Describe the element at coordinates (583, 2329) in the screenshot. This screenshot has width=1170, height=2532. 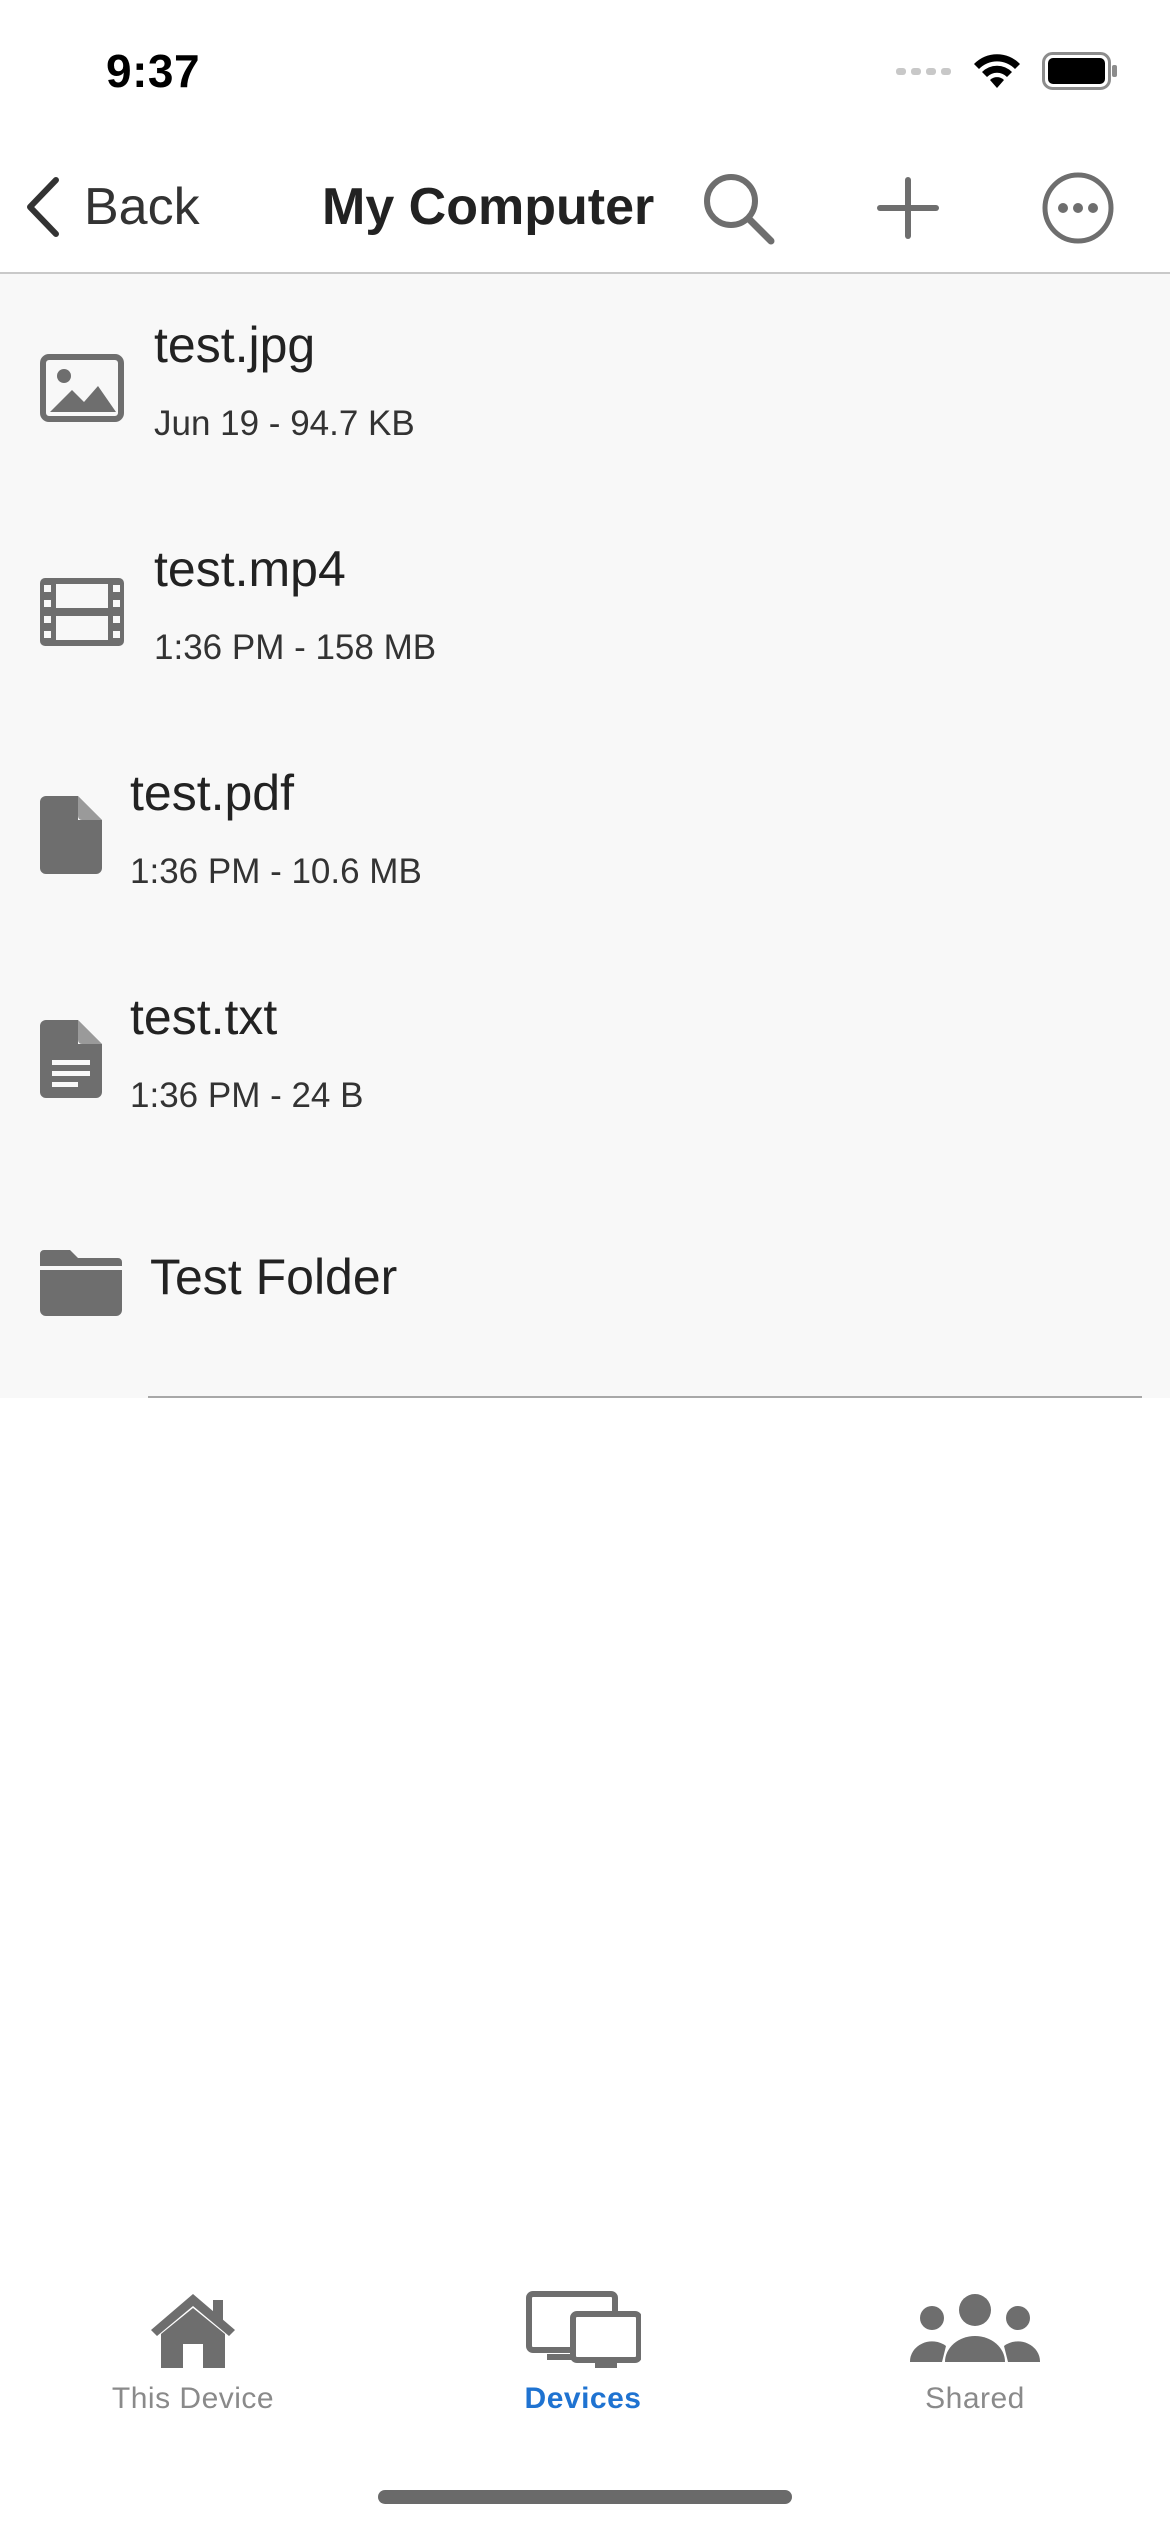
I see `devices-icon` at that location.